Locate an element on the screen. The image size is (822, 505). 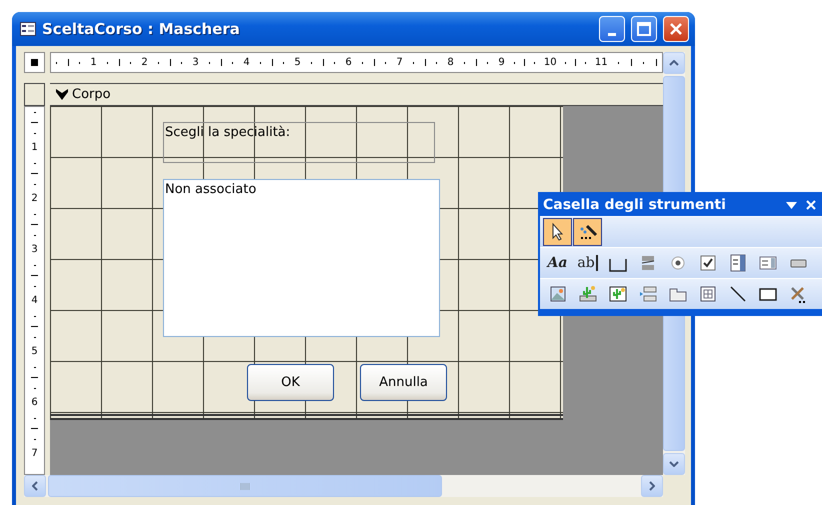
image-icon is located at coordinates (558, 294).